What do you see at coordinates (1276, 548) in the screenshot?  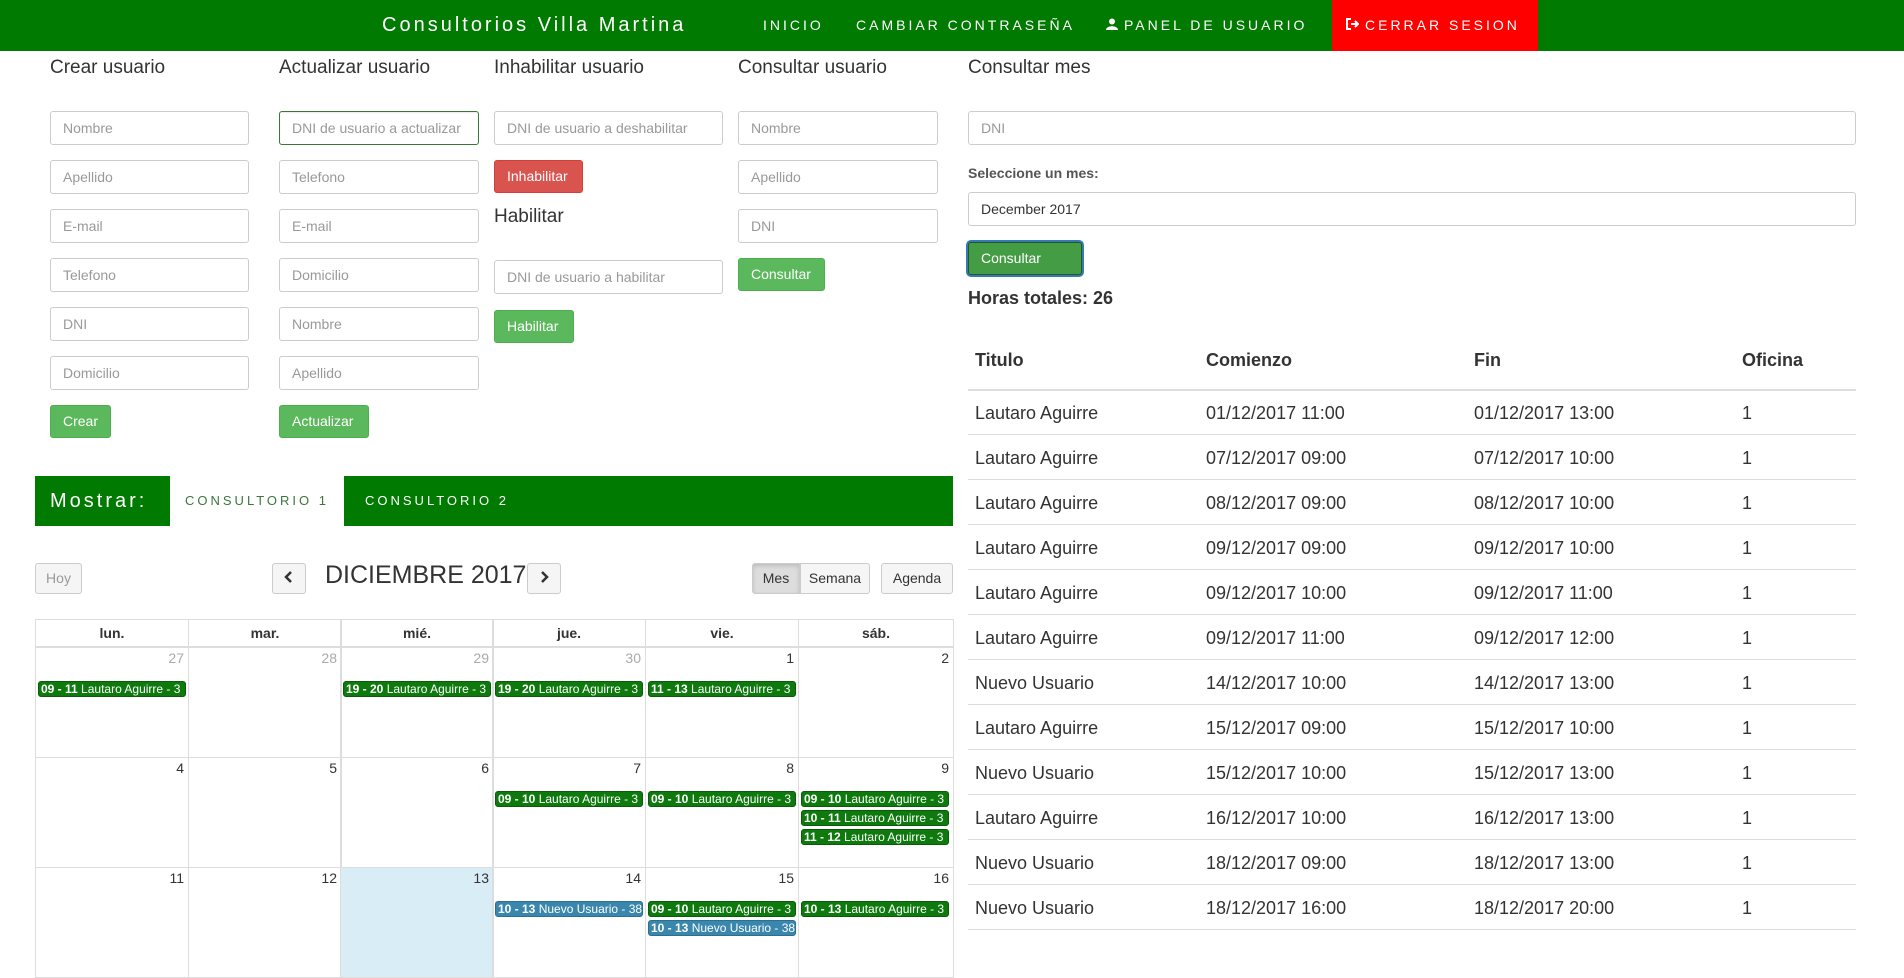 I see `table-cell: 09/12/2017 09:00` at bounding box center [1276, 548].